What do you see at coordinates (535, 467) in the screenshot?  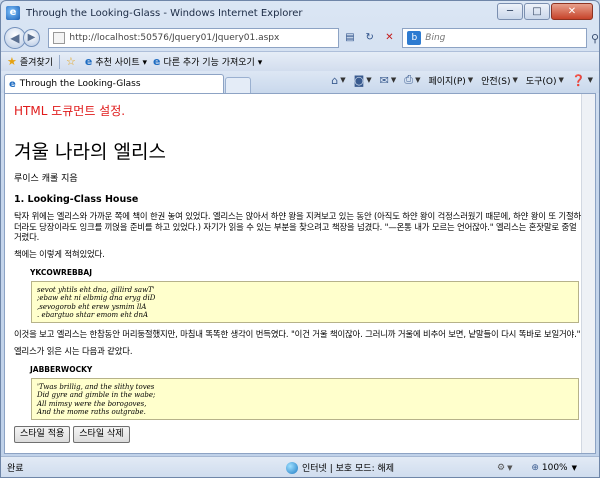 I see `zoom-icon: ⊕` at bounding box center [535, 467].